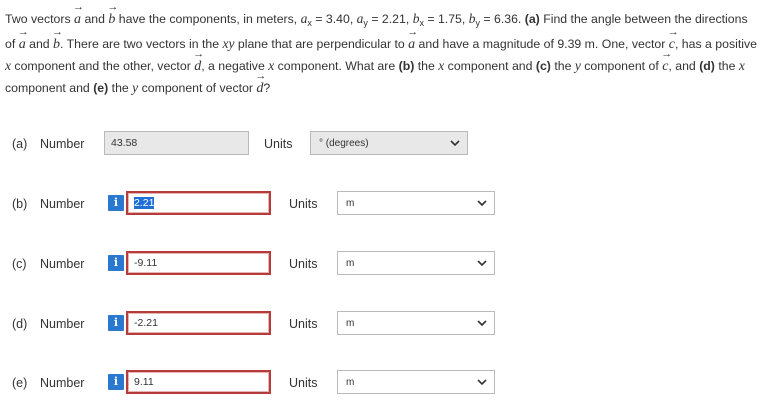 The width and height of the screenshot is (765, 419). I want to click on units-select-d: m, so click(416, 323).